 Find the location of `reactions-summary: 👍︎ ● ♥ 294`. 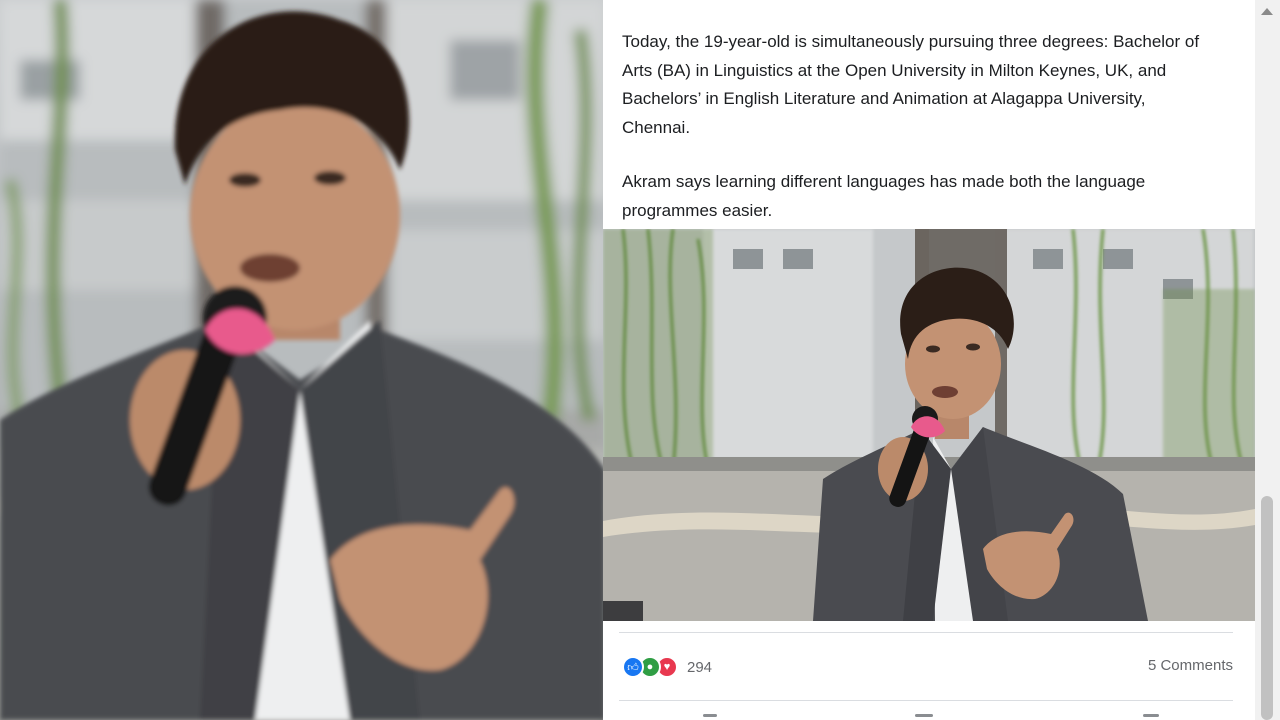

reactions-summary: 👍︎ ● ♥ 294 is located at coordinates (667, 667).